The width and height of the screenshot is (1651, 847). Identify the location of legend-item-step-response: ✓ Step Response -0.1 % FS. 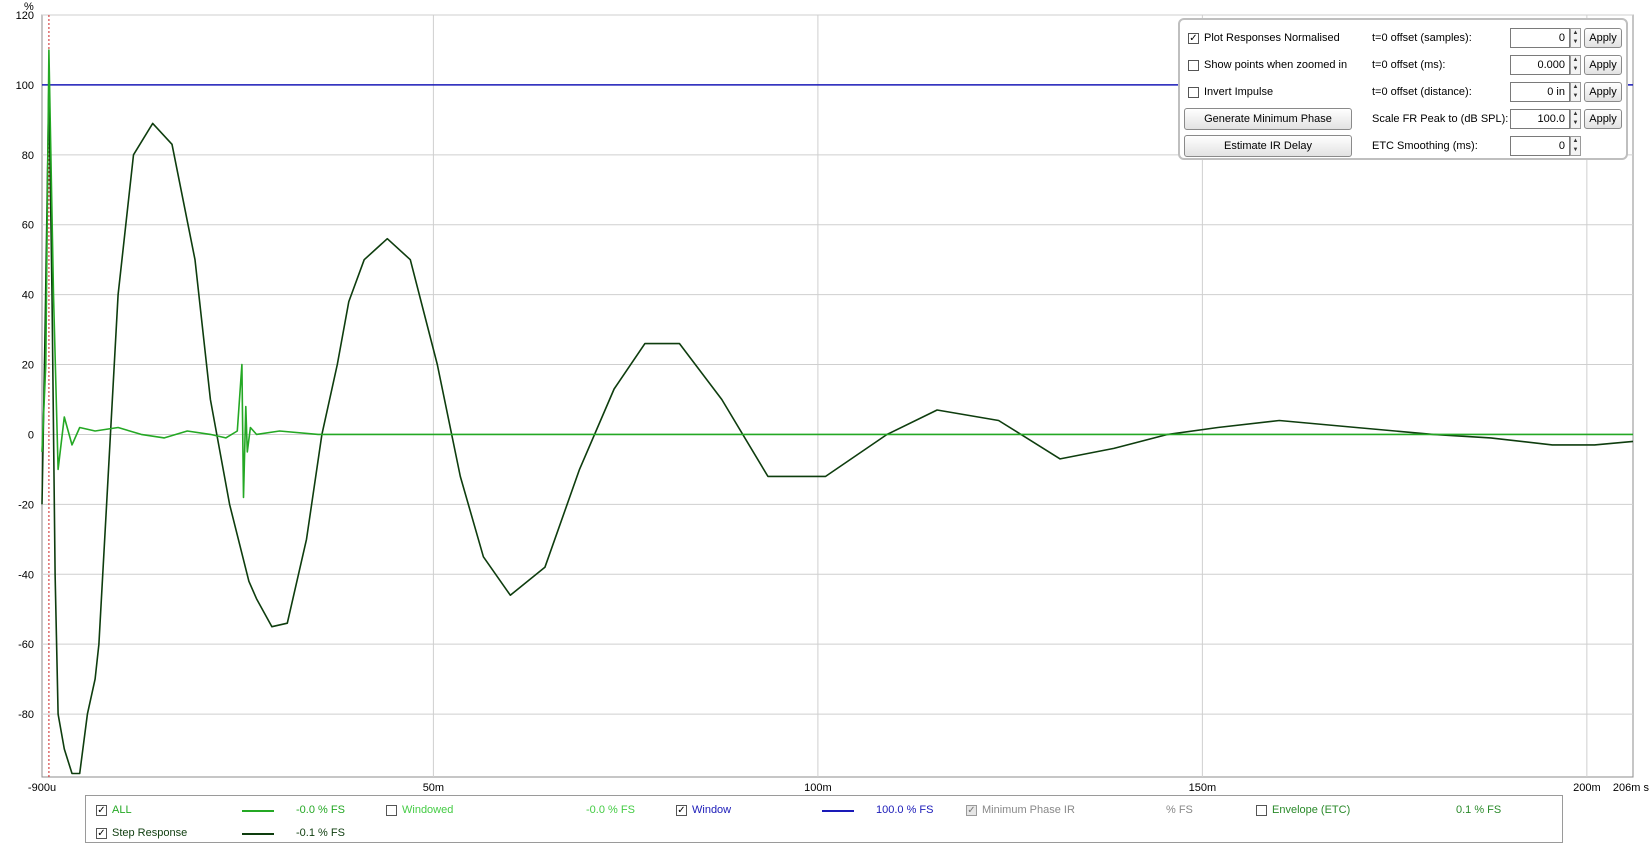
(236, 834).